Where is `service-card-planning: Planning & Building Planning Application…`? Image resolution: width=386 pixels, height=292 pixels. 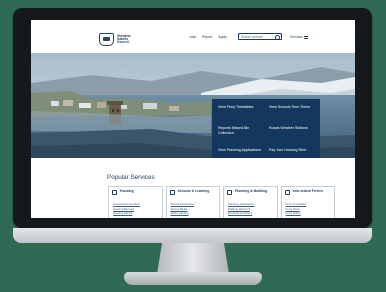 service-card-planning: Planning & Building Planning Application… is located at coordinates (250, 202).